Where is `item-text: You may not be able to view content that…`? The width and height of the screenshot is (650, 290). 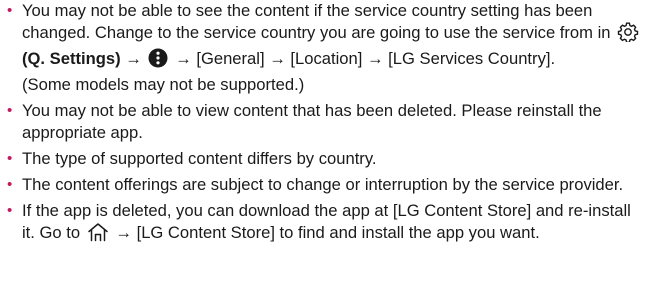 item-text: You may not be able to view content that… is located at coordinates (312, 121).